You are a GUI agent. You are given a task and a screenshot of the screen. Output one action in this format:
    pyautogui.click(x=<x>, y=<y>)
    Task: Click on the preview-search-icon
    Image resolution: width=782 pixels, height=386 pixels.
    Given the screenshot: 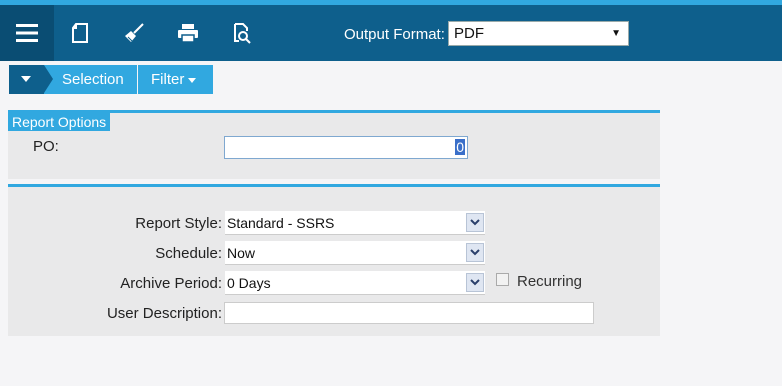 What is the action you would take?
    pyautogui.click(x=242, y=33)
    